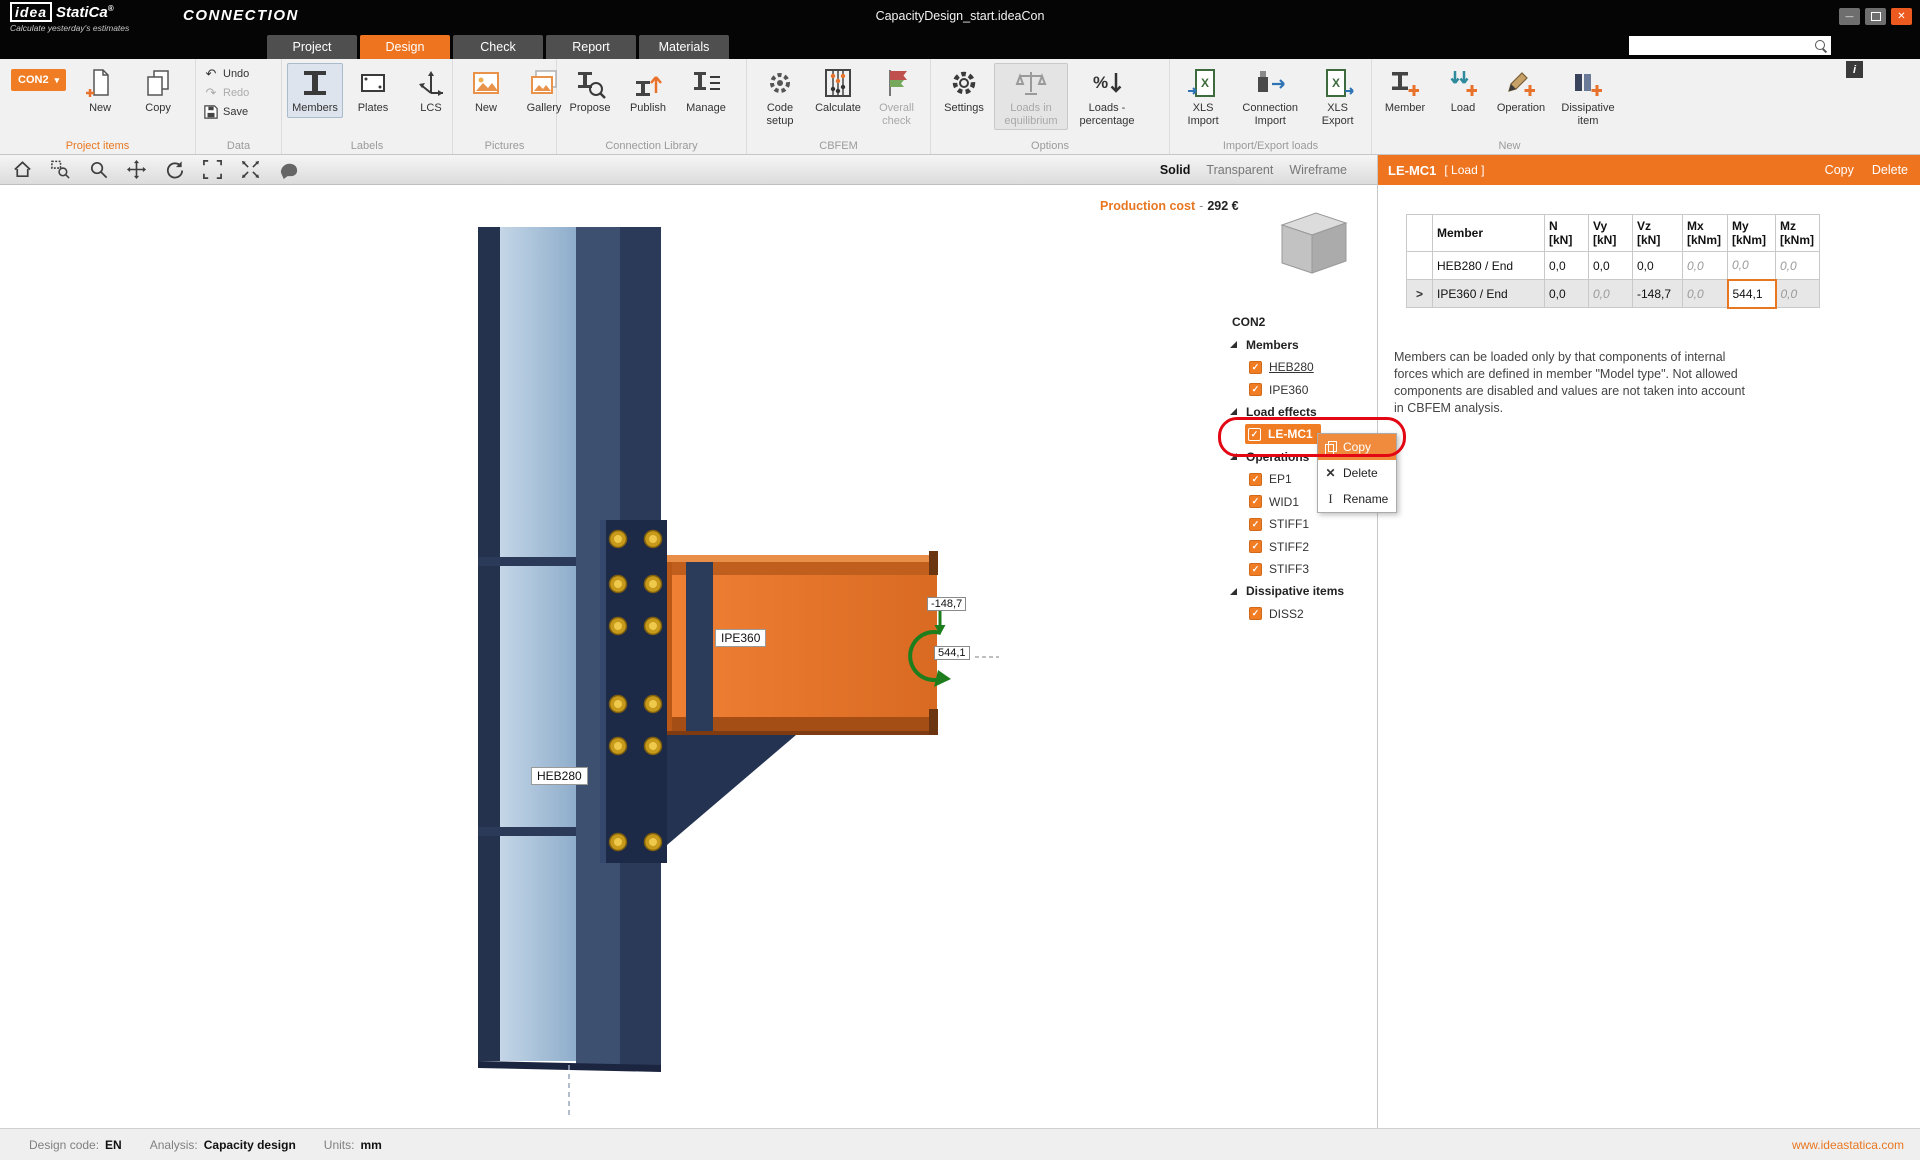 This screenshot has width=1920, height=1160. What do you see at coordinates (1357, 447) in the screenshot?
I see `context-menu-copy: Copy` at bounding box center [1357, 447].